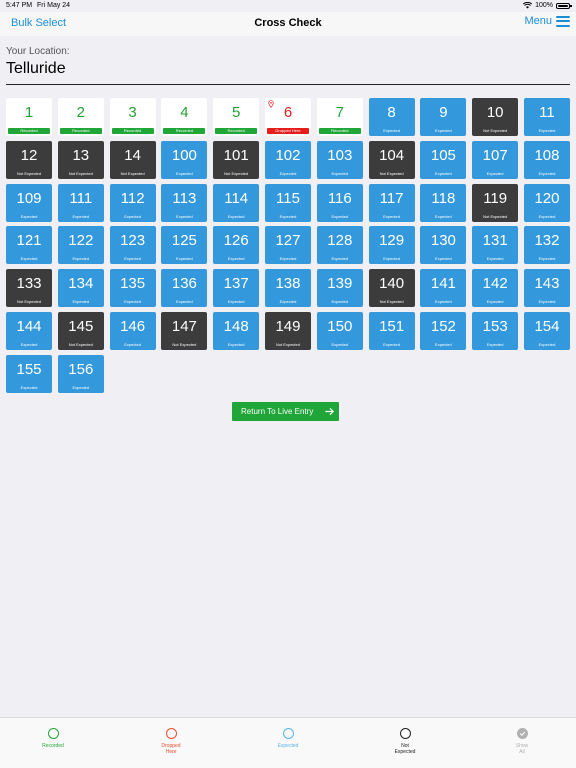  I want to click on bib-tile-1: 1 Recorded, so click(29, 117).